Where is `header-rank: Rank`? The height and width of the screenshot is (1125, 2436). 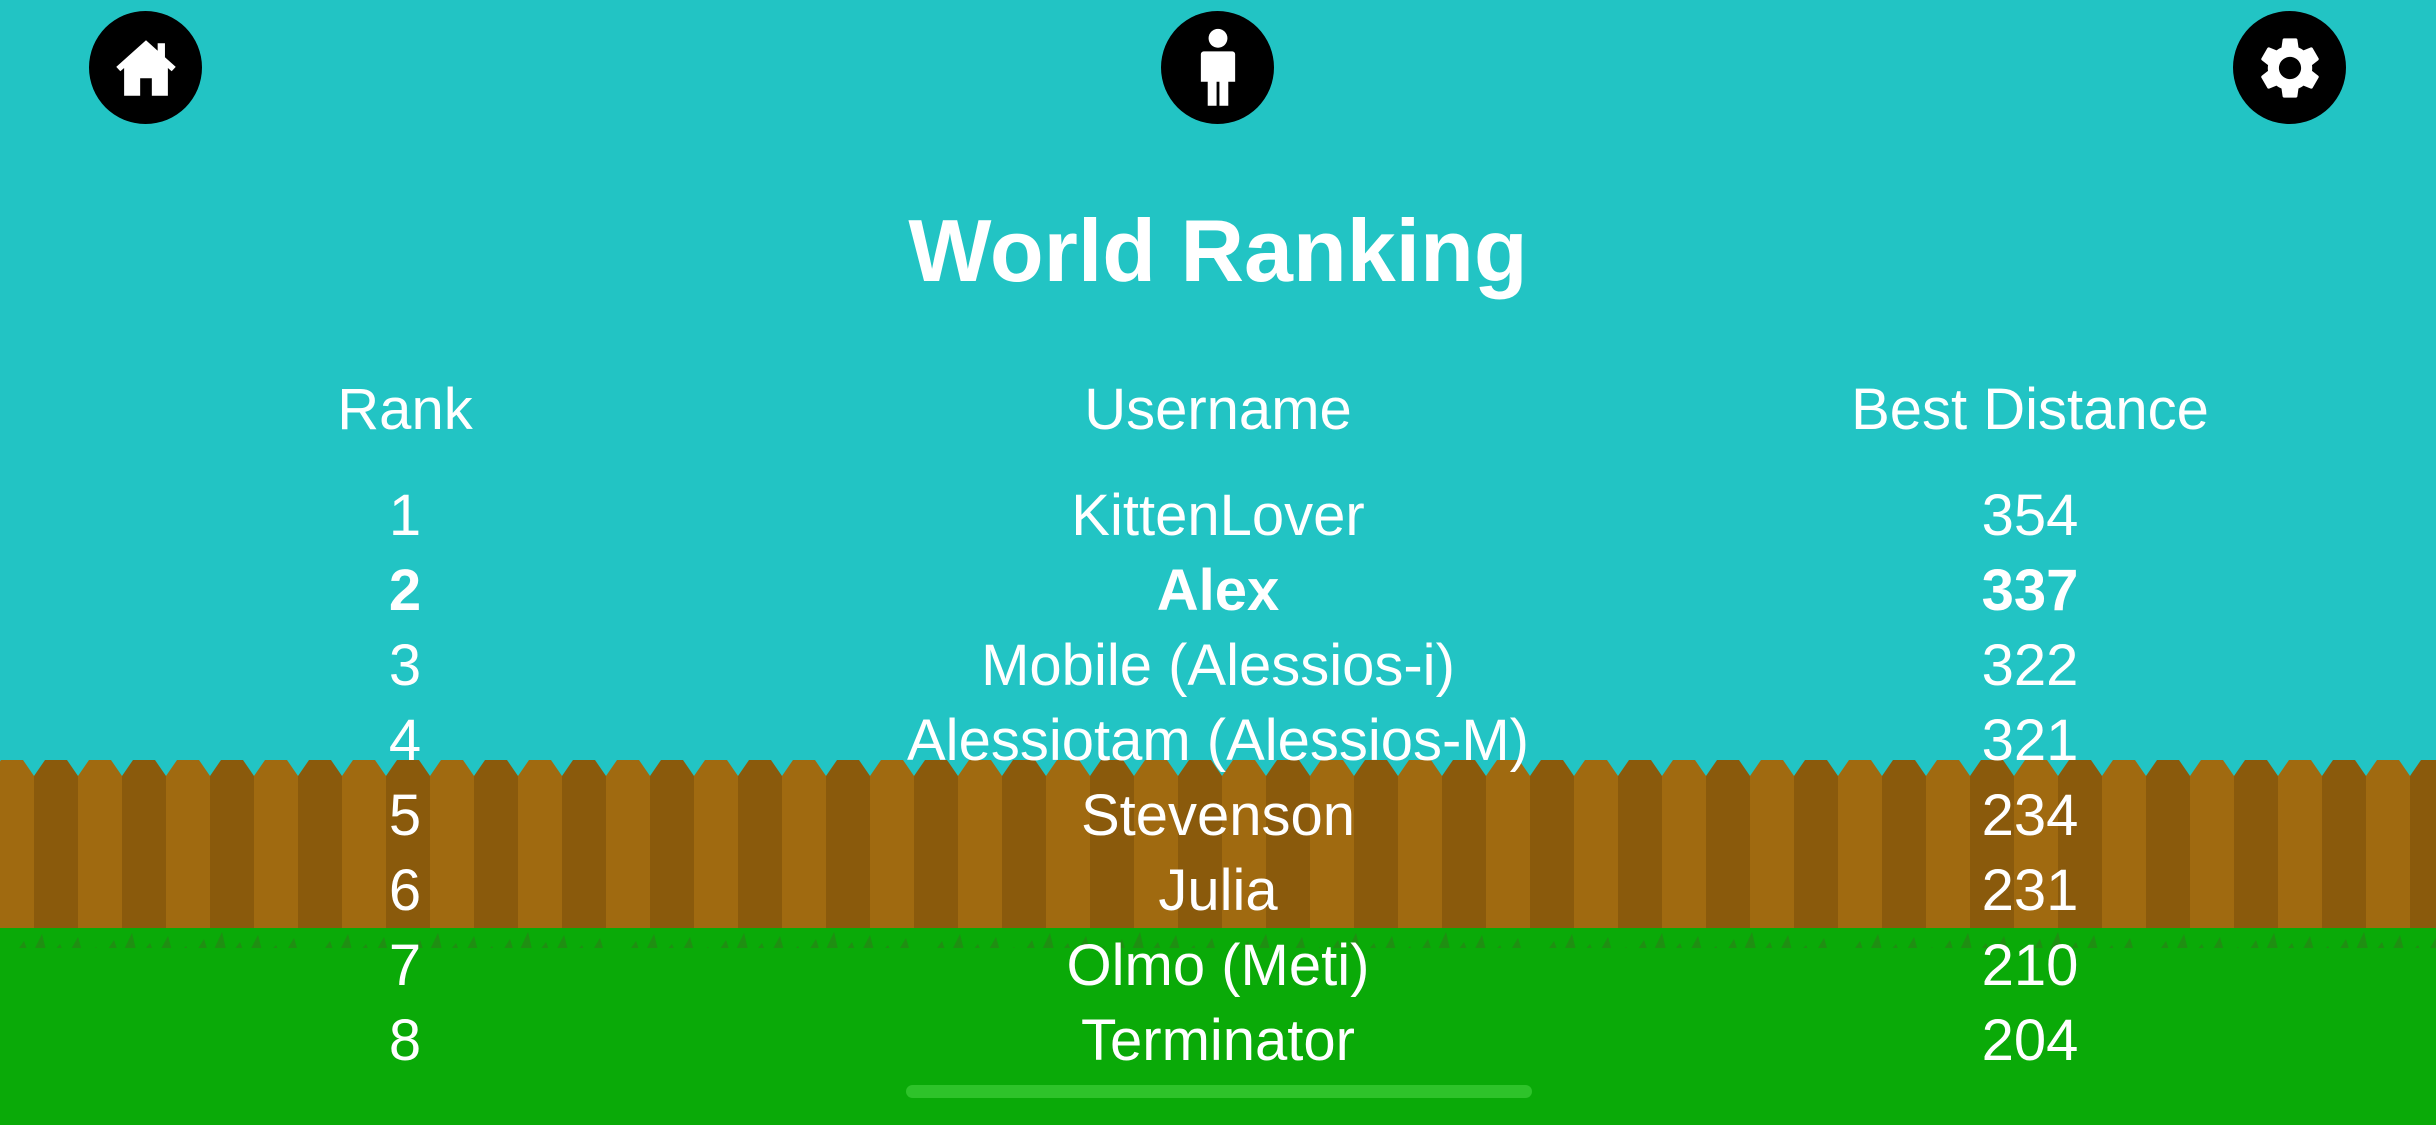 header-rank: Rank is located at coordinates (405, 409).